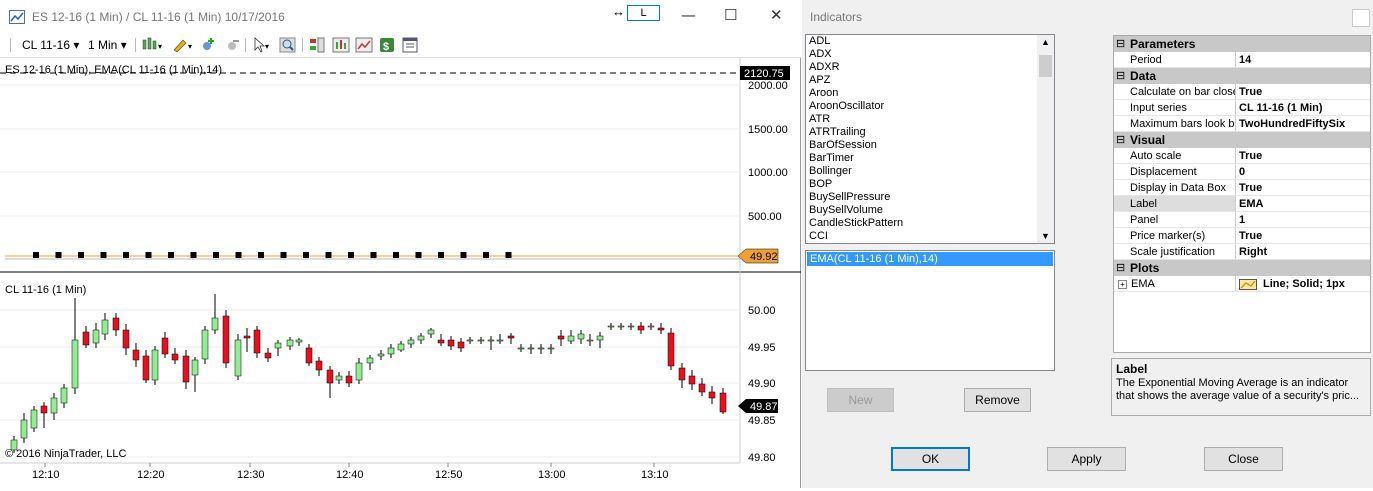  What do you see at coordinates (1122, 284) in the screenshot?
I see `expand-plus-icon: +` at bounding box center [1122, 284].